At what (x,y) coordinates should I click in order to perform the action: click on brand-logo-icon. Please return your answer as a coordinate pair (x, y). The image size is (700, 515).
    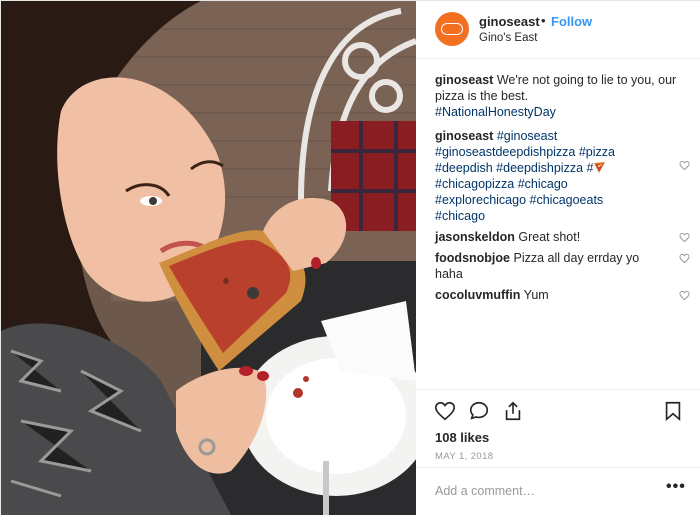
    Looking at the image, I should click on (452, 29).